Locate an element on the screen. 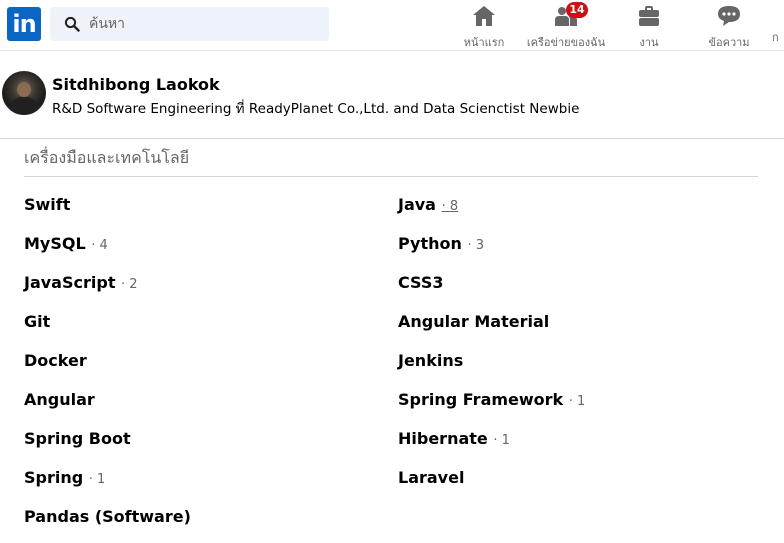 Image resolution: width=784 pixels, height=543 pixels. skill-name: Swift is located at coordinates (47, 204).